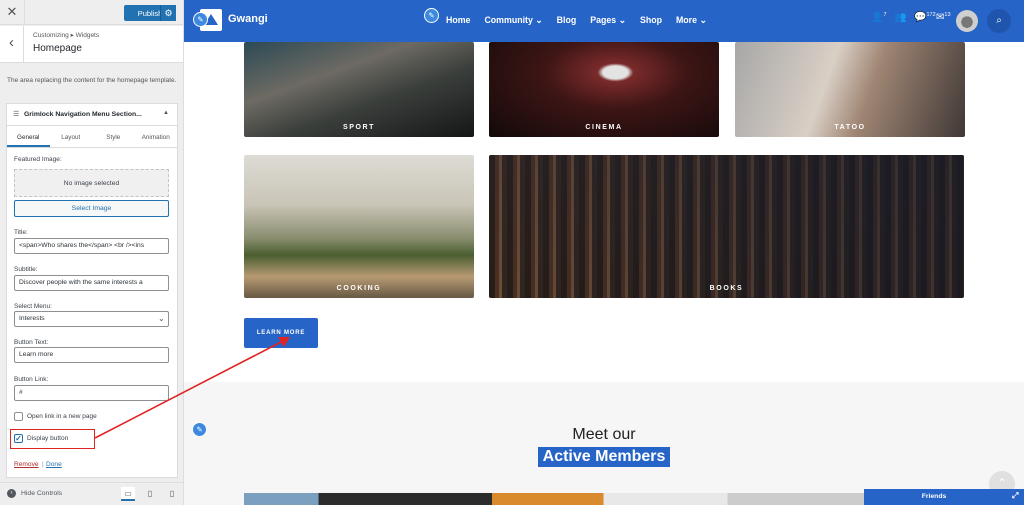  I want to click on desktop-preview-icon: ▭, so click(128, 494).